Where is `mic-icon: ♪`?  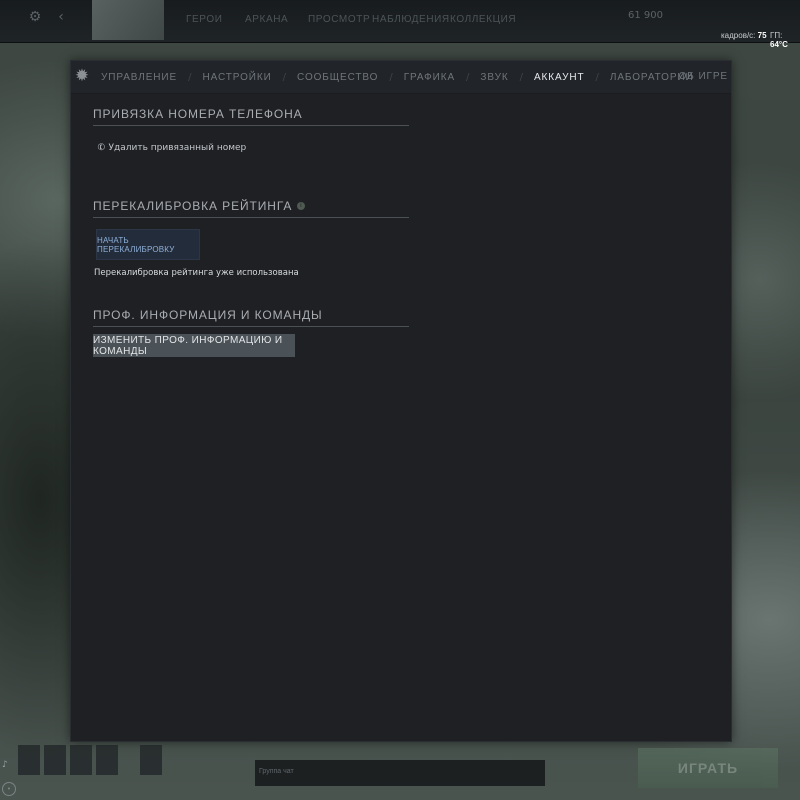
mic-icon: ♪ is located at coordinates (7, 767).